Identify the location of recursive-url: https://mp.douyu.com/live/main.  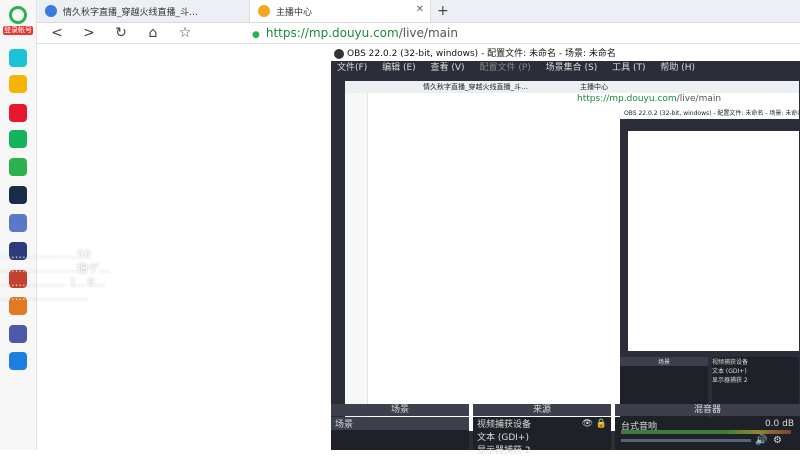
(649, 99).